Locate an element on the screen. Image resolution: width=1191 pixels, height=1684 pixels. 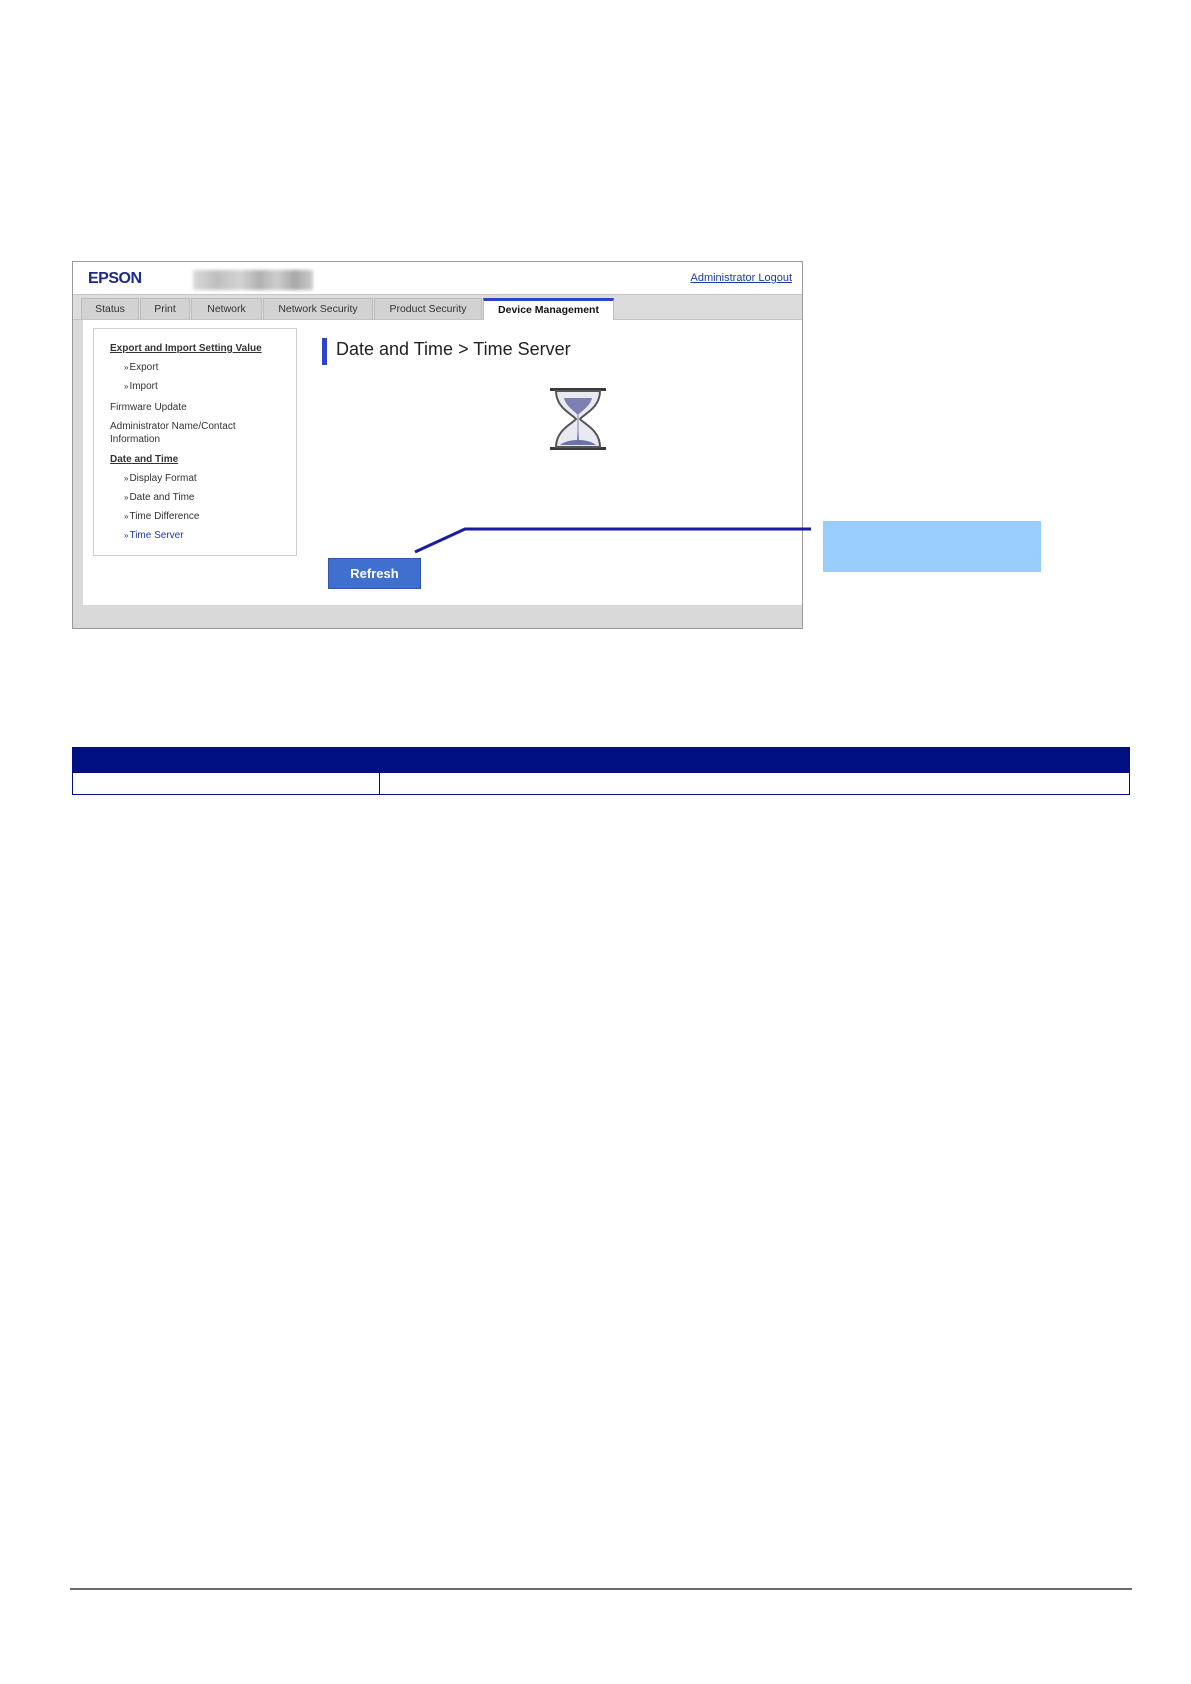
table-cell-item is located at coordinates (226, 783).